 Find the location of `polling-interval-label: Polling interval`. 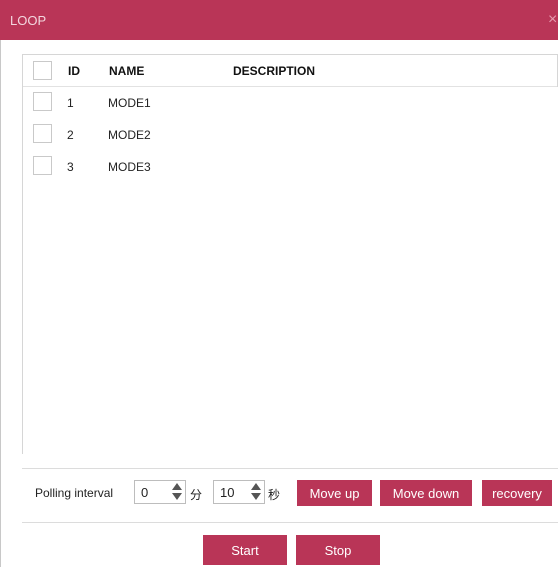

polling-interval-label: Polling interval is located at coordinates (74, 493).